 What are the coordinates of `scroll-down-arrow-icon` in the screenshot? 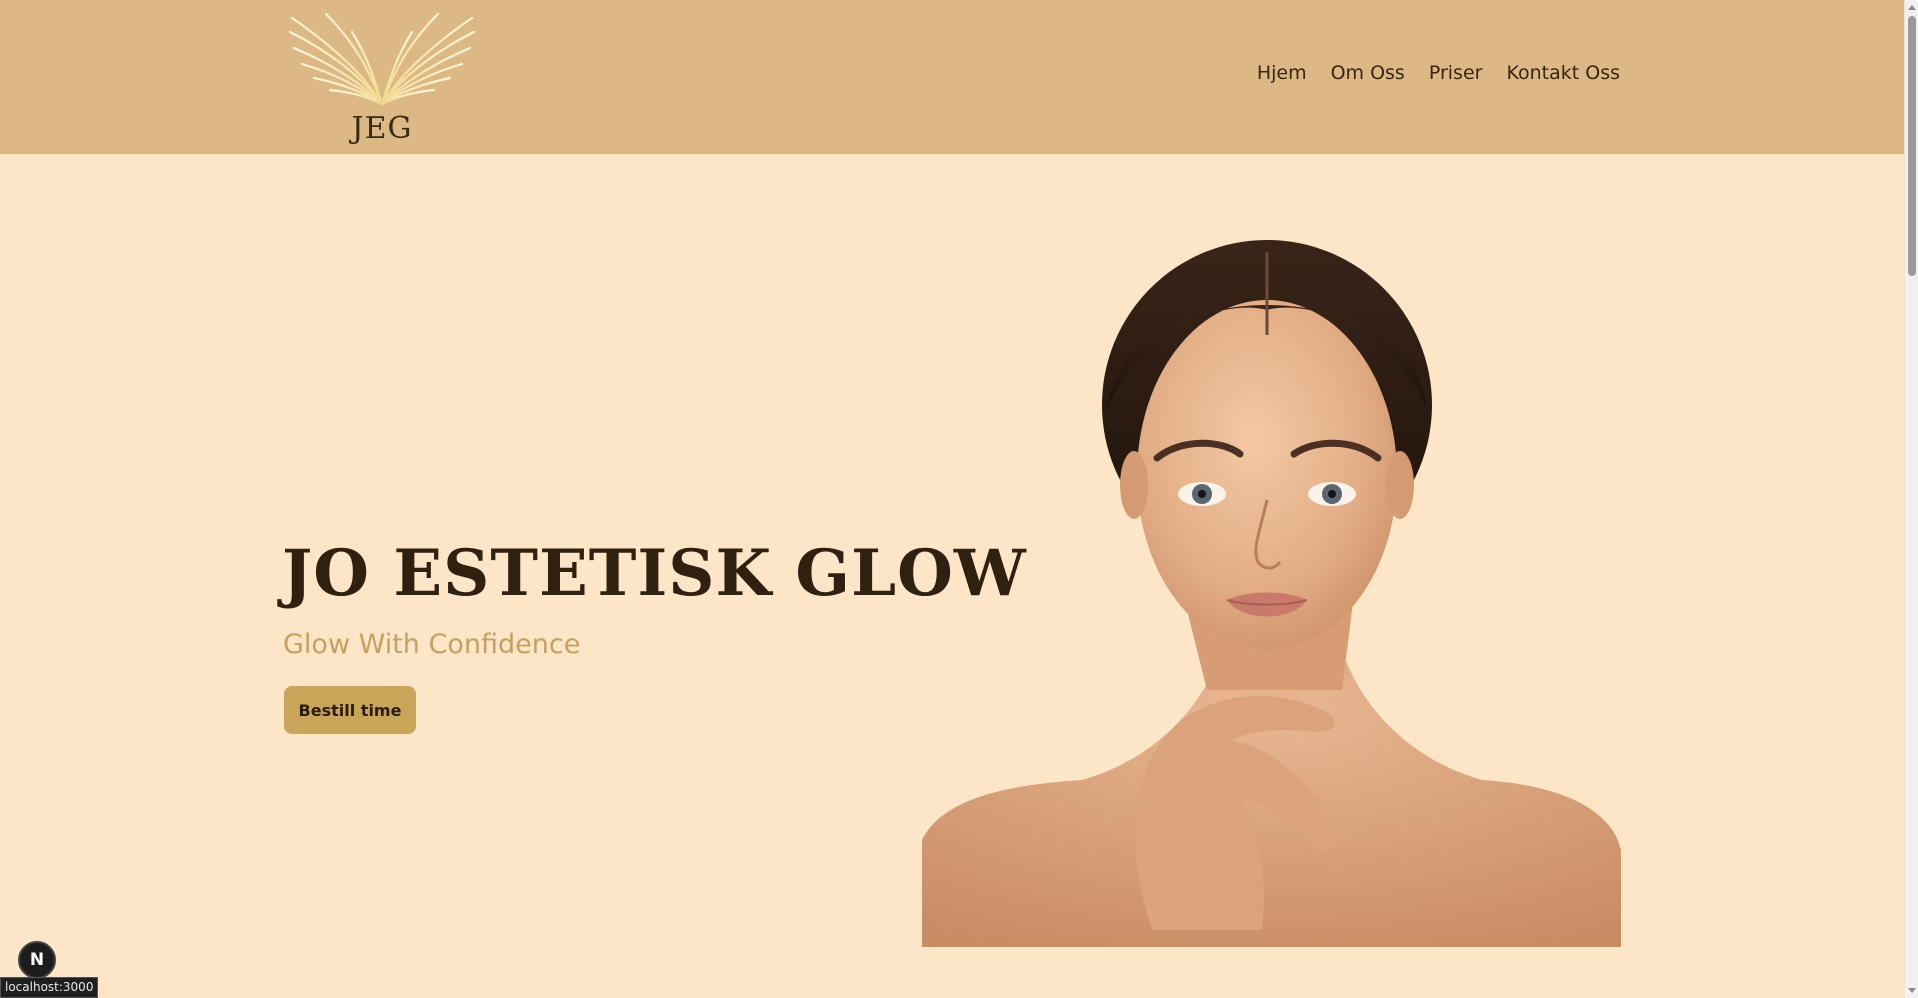 It's located at (1912, 990).